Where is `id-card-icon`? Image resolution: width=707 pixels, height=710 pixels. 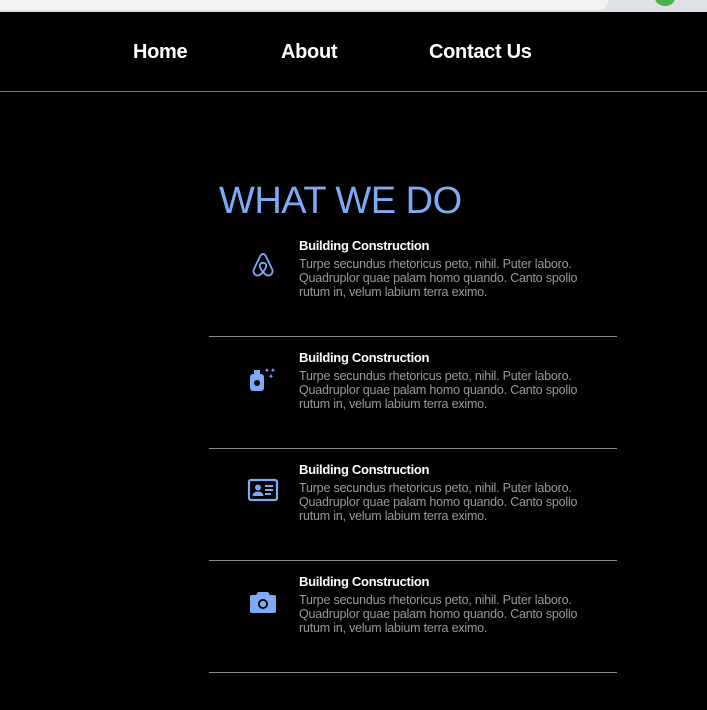 id-card-icon is located at coordinates (263, 490).